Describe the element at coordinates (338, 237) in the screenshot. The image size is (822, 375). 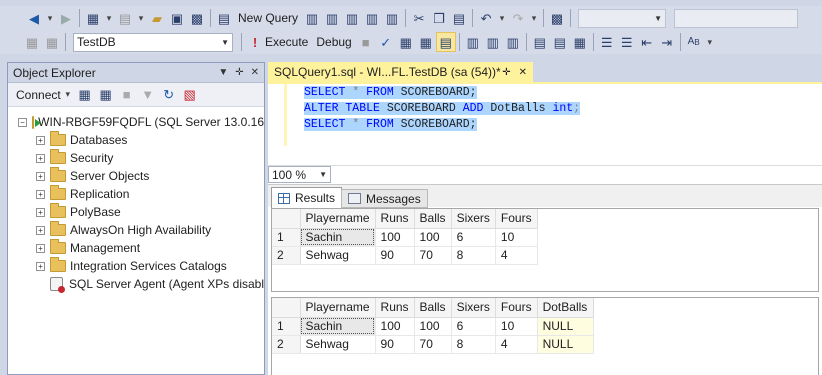
I see `table-cell: Sachin` at that location.